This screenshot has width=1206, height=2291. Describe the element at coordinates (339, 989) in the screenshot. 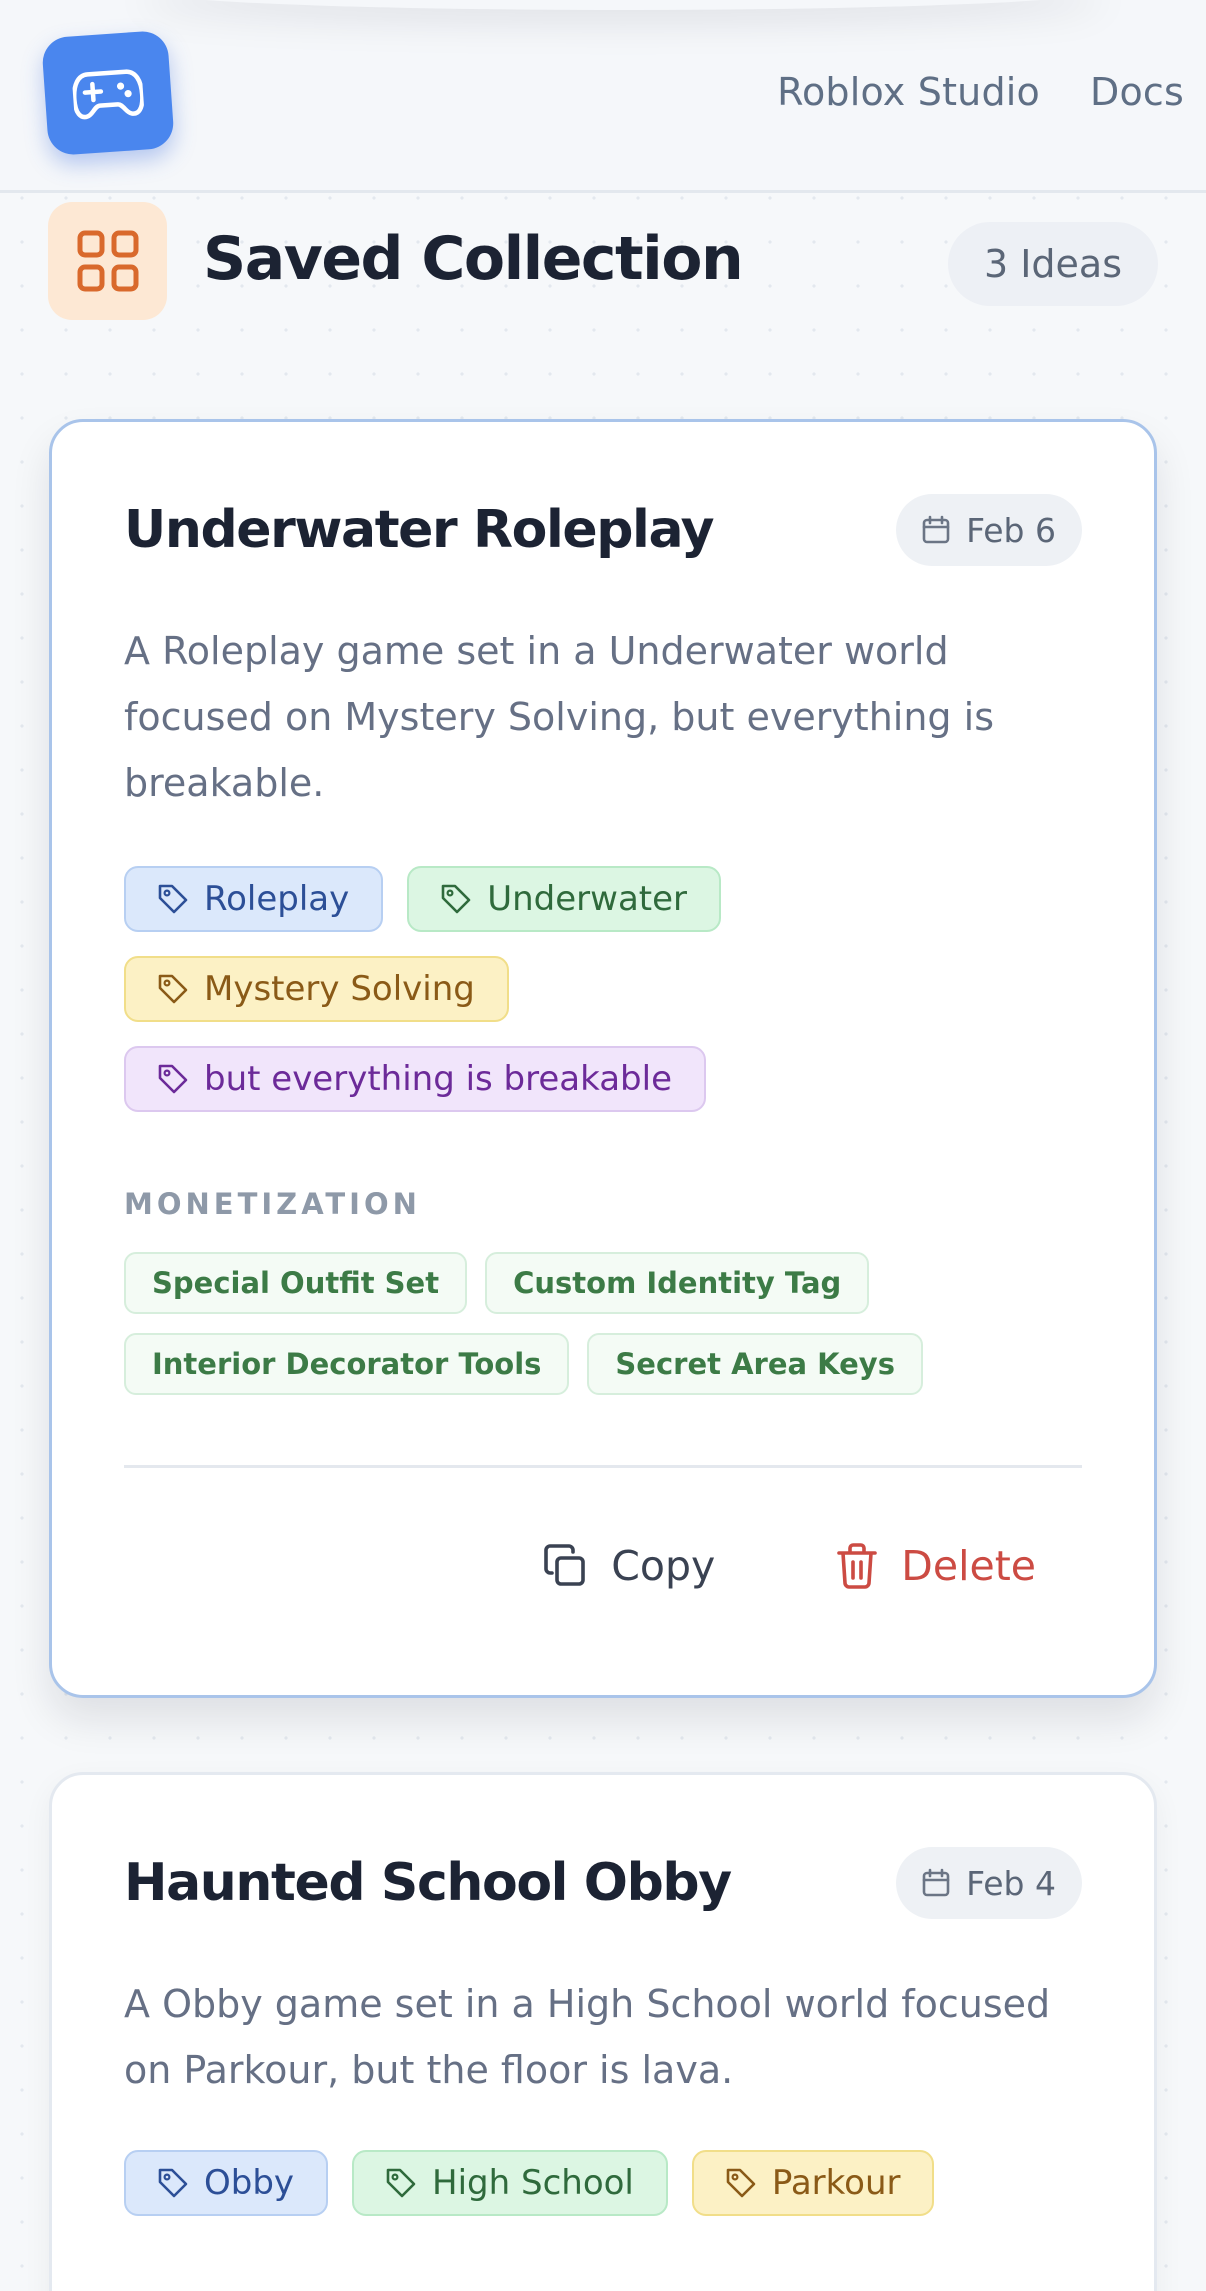

I see `tag-label: Mystery Solving` at that location.